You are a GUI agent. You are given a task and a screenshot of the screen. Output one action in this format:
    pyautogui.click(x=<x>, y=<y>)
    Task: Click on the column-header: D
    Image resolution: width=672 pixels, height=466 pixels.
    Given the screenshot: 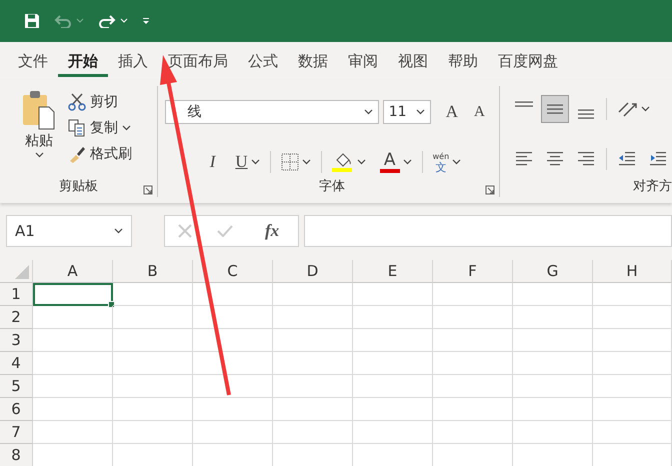 What is the action you would take?
    pyautogui.click(x=313, y=271)
    